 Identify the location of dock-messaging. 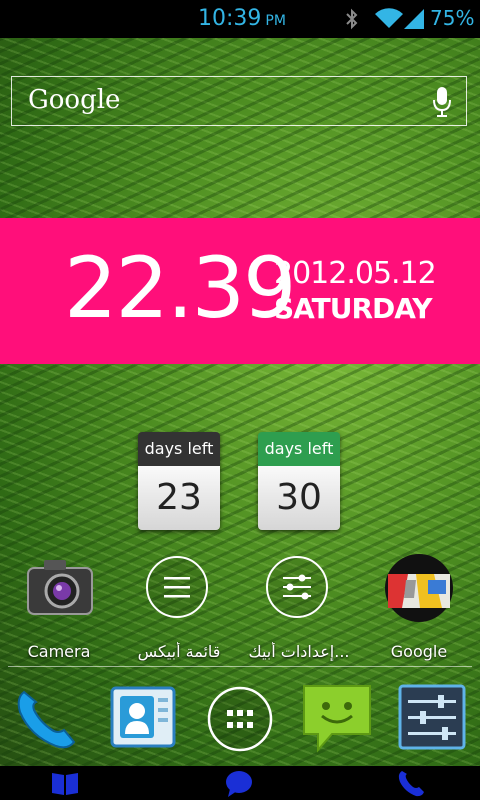
(337, 719).